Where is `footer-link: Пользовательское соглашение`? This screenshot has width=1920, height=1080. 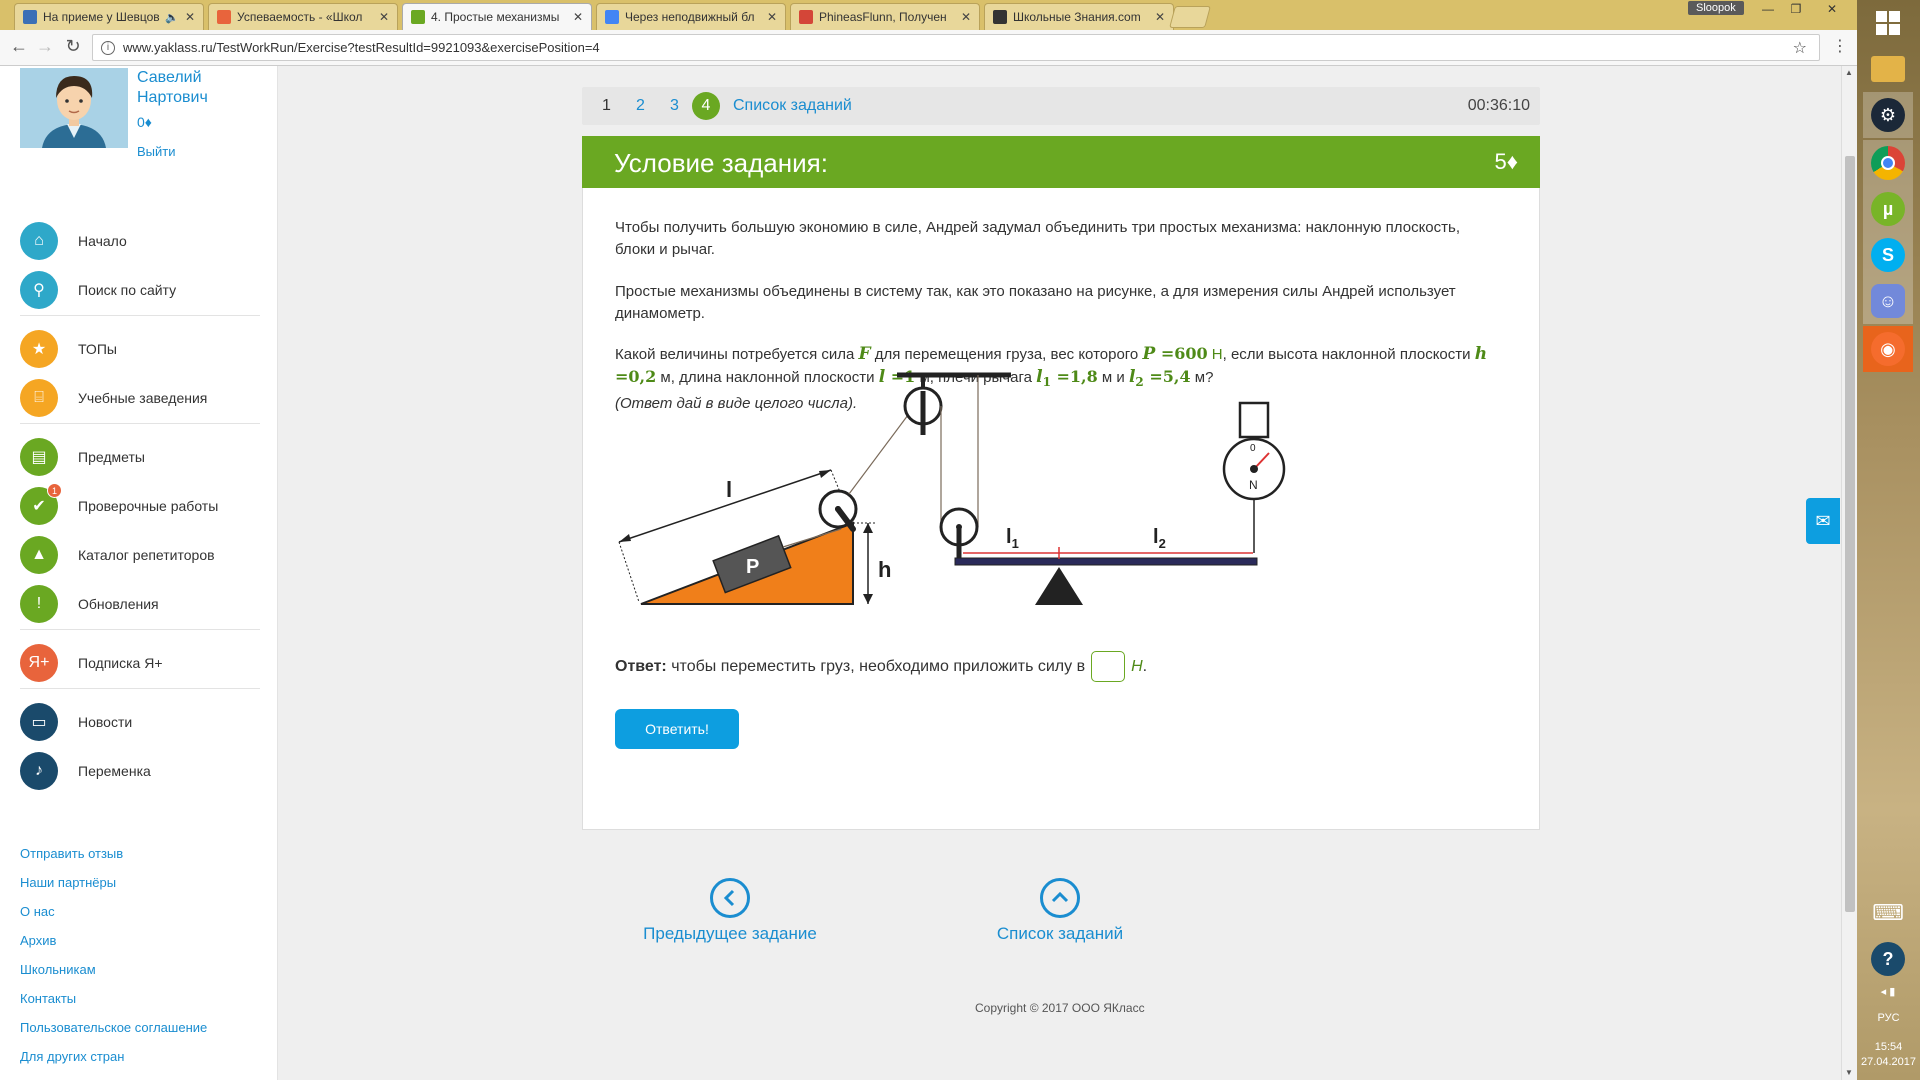 footer-link: Пользовательское соглашение is located at coordinates (113, 1027).